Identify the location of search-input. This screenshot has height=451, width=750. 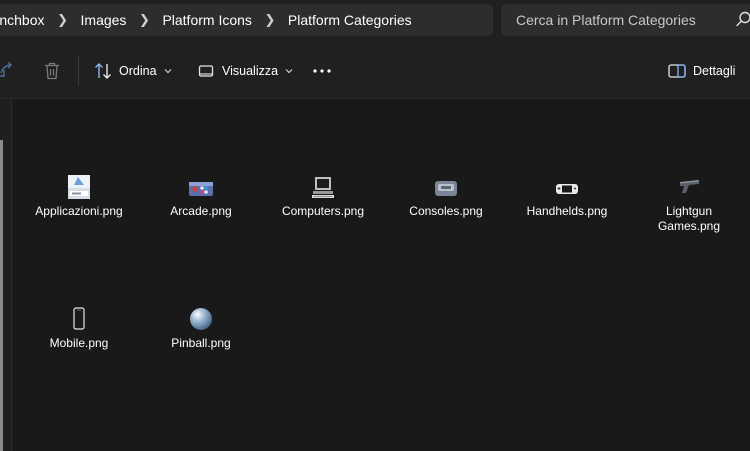
(616, 20).